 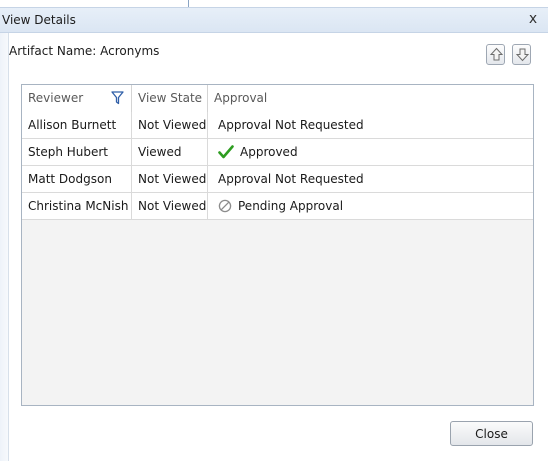 I want to click on view-state-cell: Viewed, so click(x=170, y=152).